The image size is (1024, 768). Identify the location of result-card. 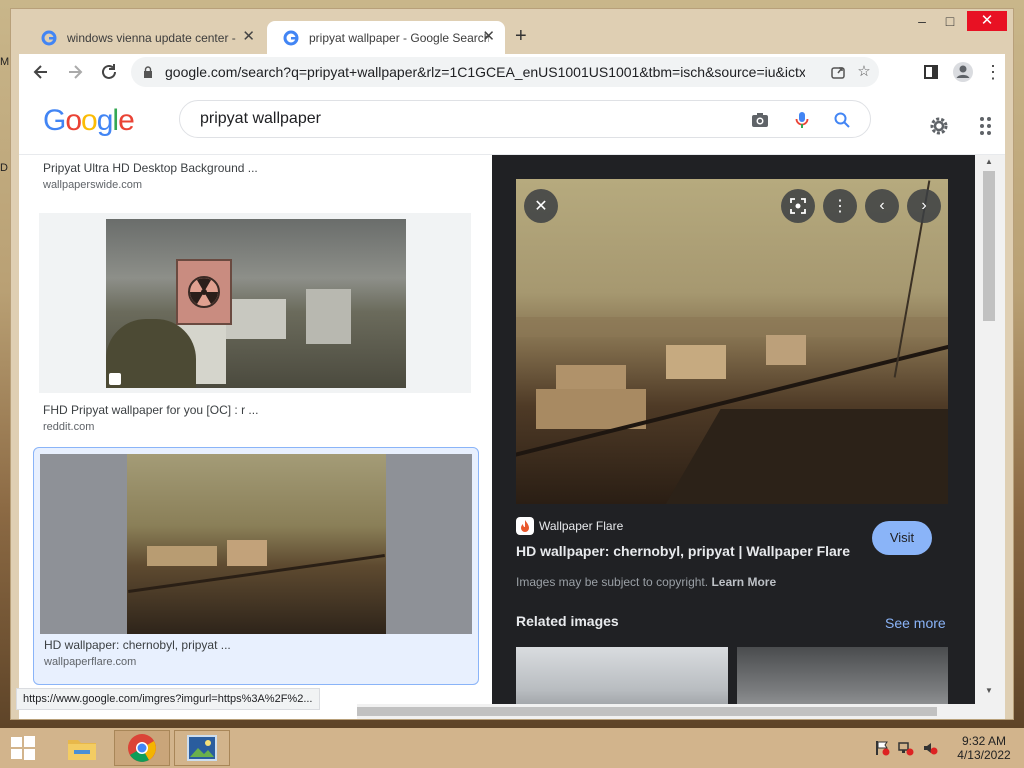
(255, 303).